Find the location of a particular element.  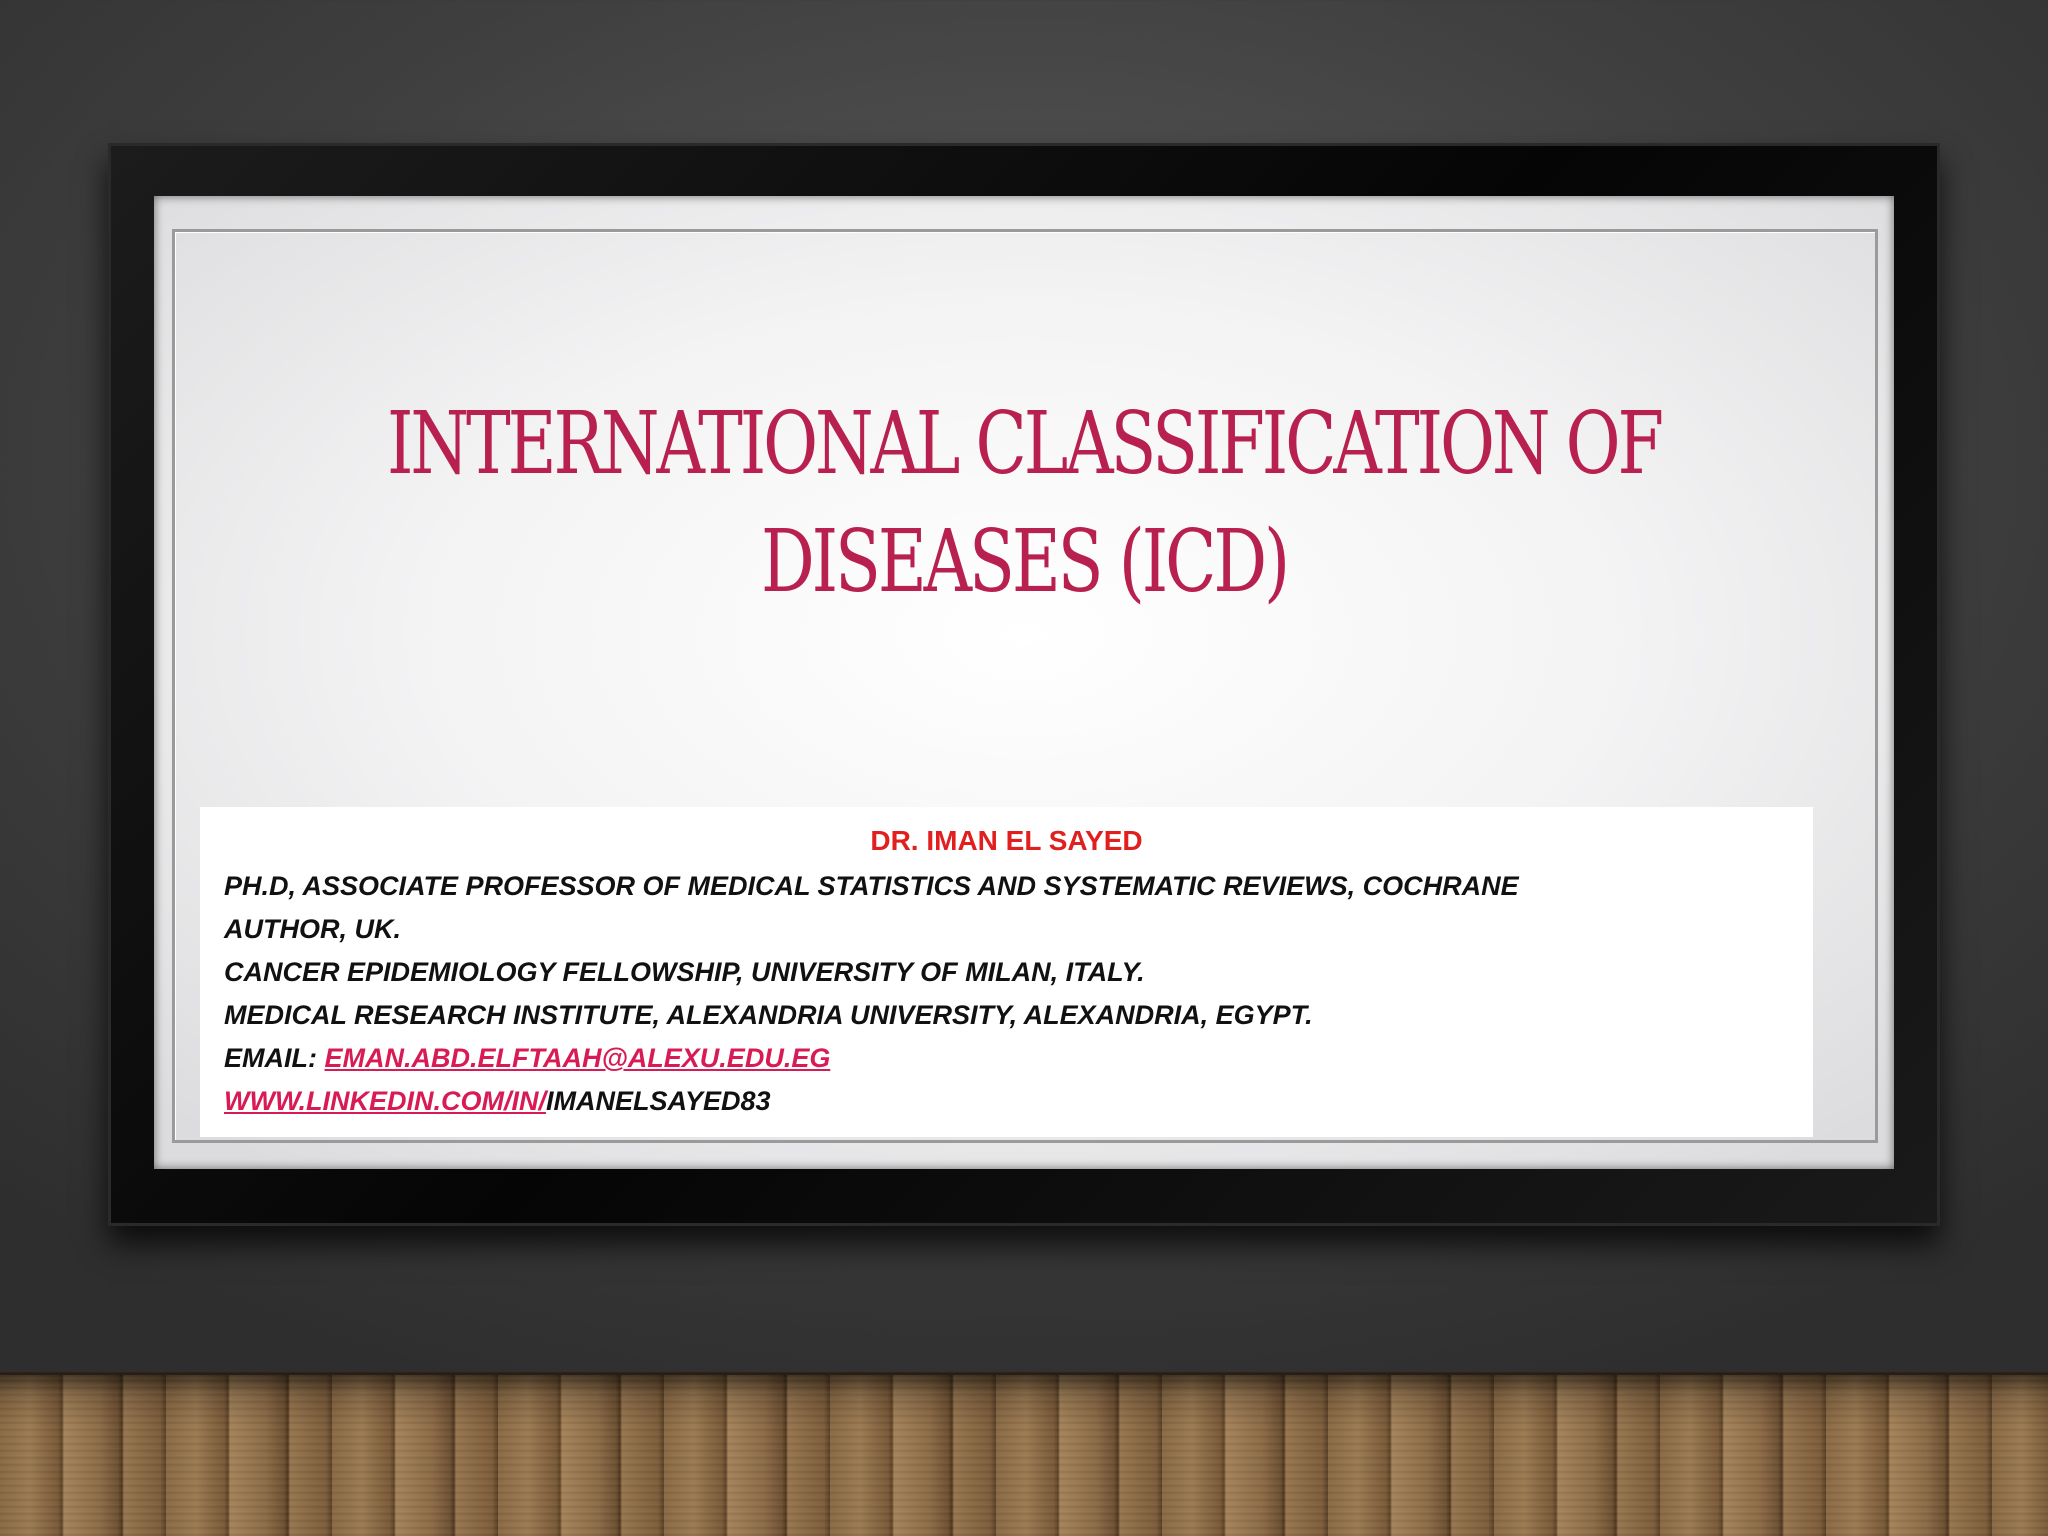

author-credentials-line-2: AUTHOR, UK. is located at coordinates (312, 929).